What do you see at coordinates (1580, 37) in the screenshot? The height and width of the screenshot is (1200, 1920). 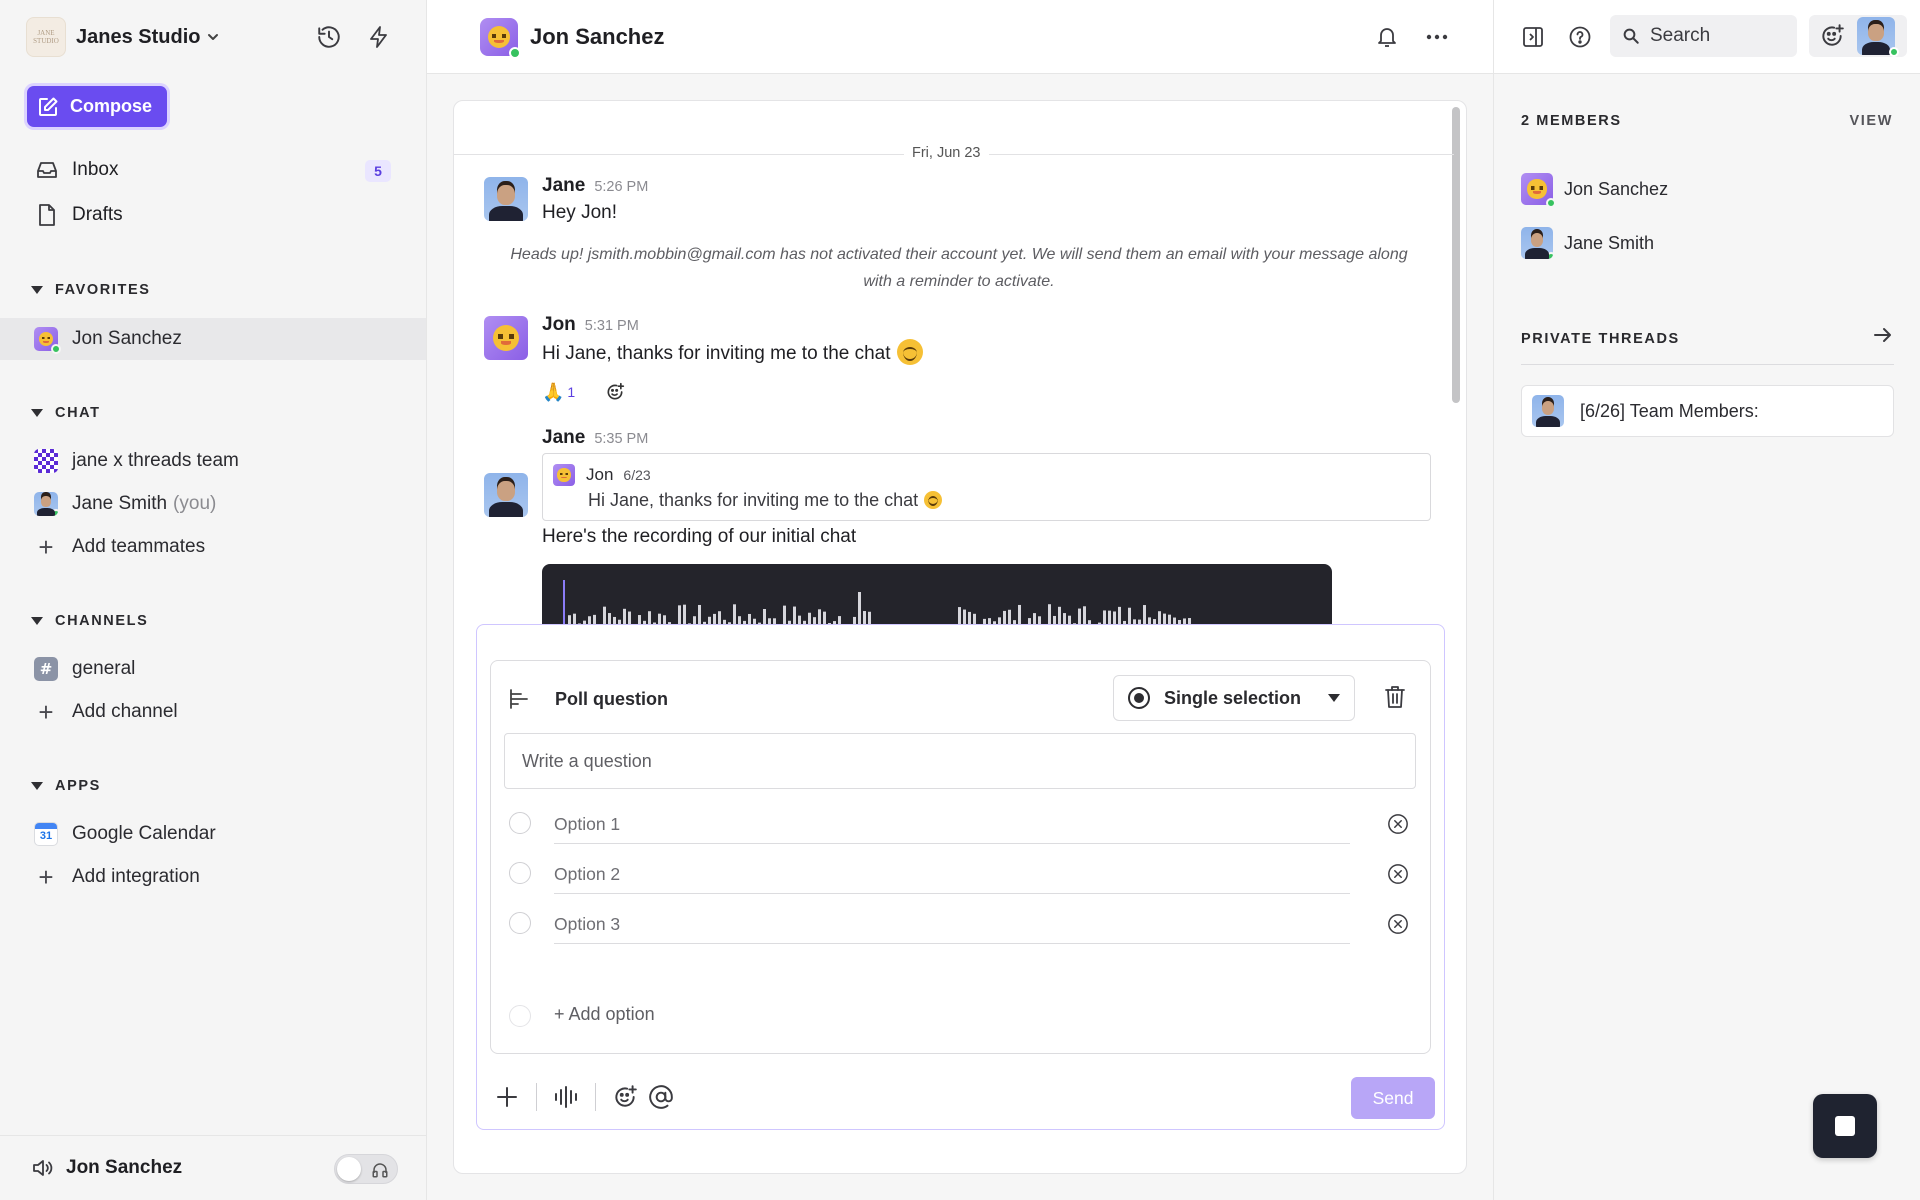 I see `help-icon` at bounding box center [1580, 37].